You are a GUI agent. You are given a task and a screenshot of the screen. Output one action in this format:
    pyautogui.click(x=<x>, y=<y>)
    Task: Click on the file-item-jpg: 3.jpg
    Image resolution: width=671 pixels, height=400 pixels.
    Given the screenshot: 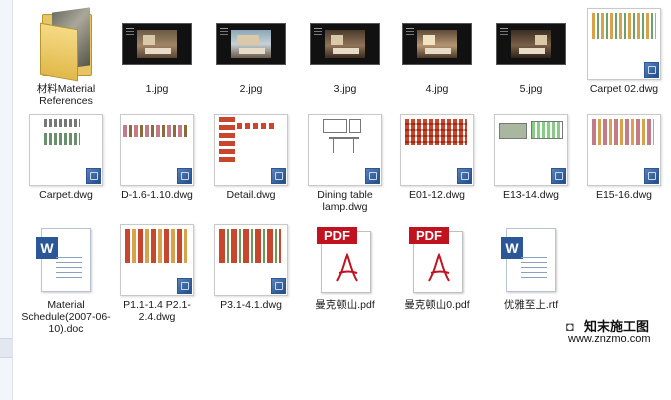 What is the action you would take?
    pyautogui.click(x=345, y=66)
    